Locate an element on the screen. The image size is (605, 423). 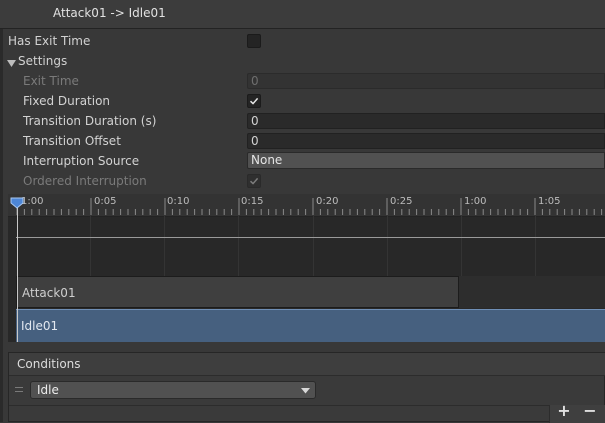
transition-duration-field: 0 is located at coordinates (426, 121).